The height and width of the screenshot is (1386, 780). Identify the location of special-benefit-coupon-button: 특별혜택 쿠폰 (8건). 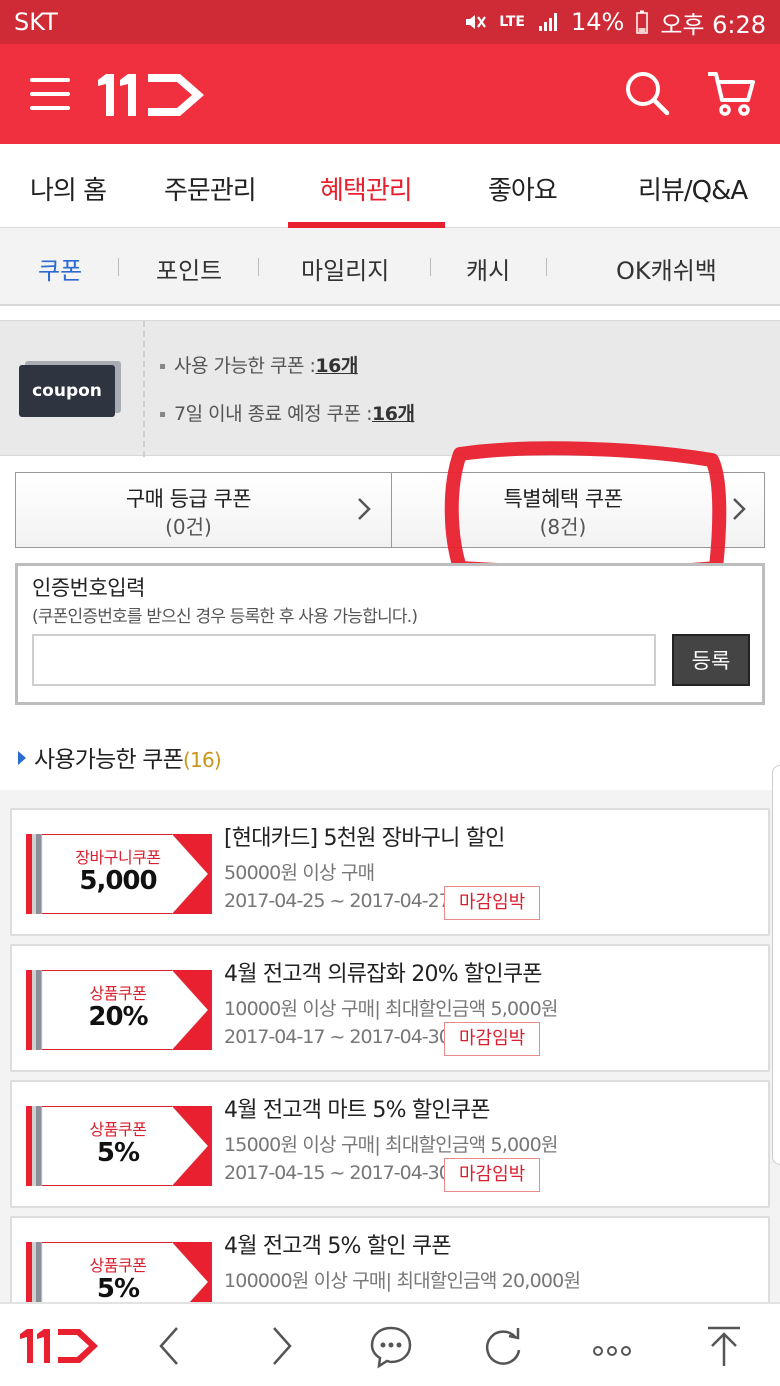
(578, 510).